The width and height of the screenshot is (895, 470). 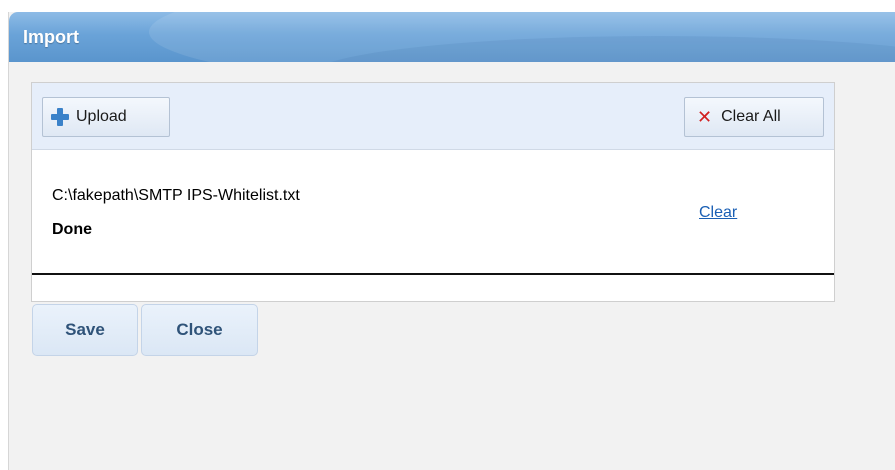 What do you see at coordinates (718, 213) in the screenshot?
I see `clear-file-link: Clear` at bounding box center [718, 213].